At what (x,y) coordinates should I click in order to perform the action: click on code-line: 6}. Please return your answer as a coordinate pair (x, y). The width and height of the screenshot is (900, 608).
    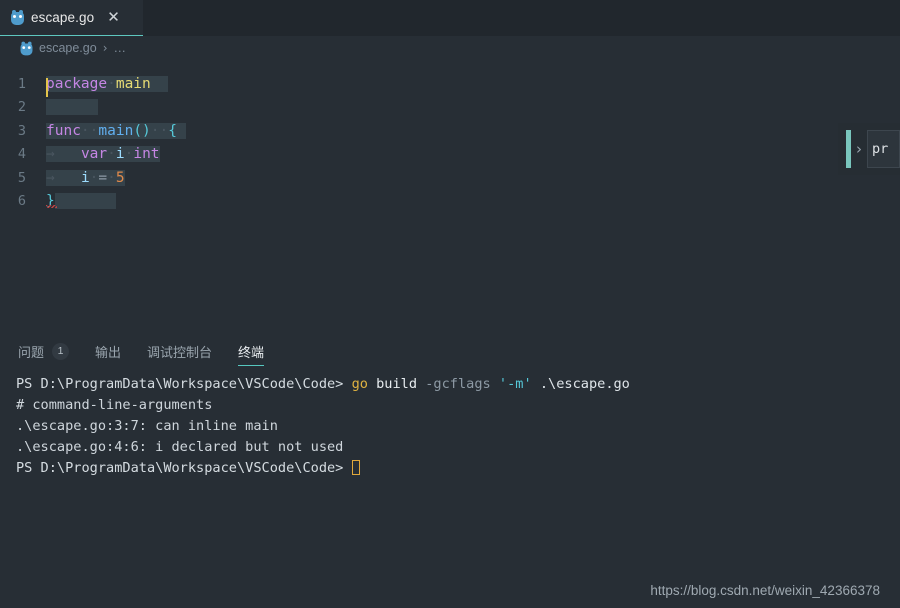
    Looking at the image, I should click on (450, 202).